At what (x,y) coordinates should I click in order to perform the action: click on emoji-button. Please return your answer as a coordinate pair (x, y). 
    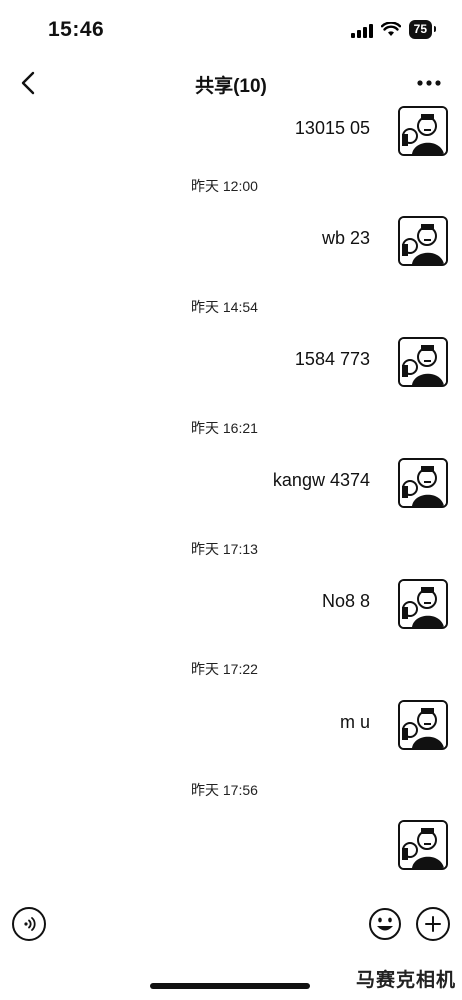
    Looking at the image, I should click on (385, 924).